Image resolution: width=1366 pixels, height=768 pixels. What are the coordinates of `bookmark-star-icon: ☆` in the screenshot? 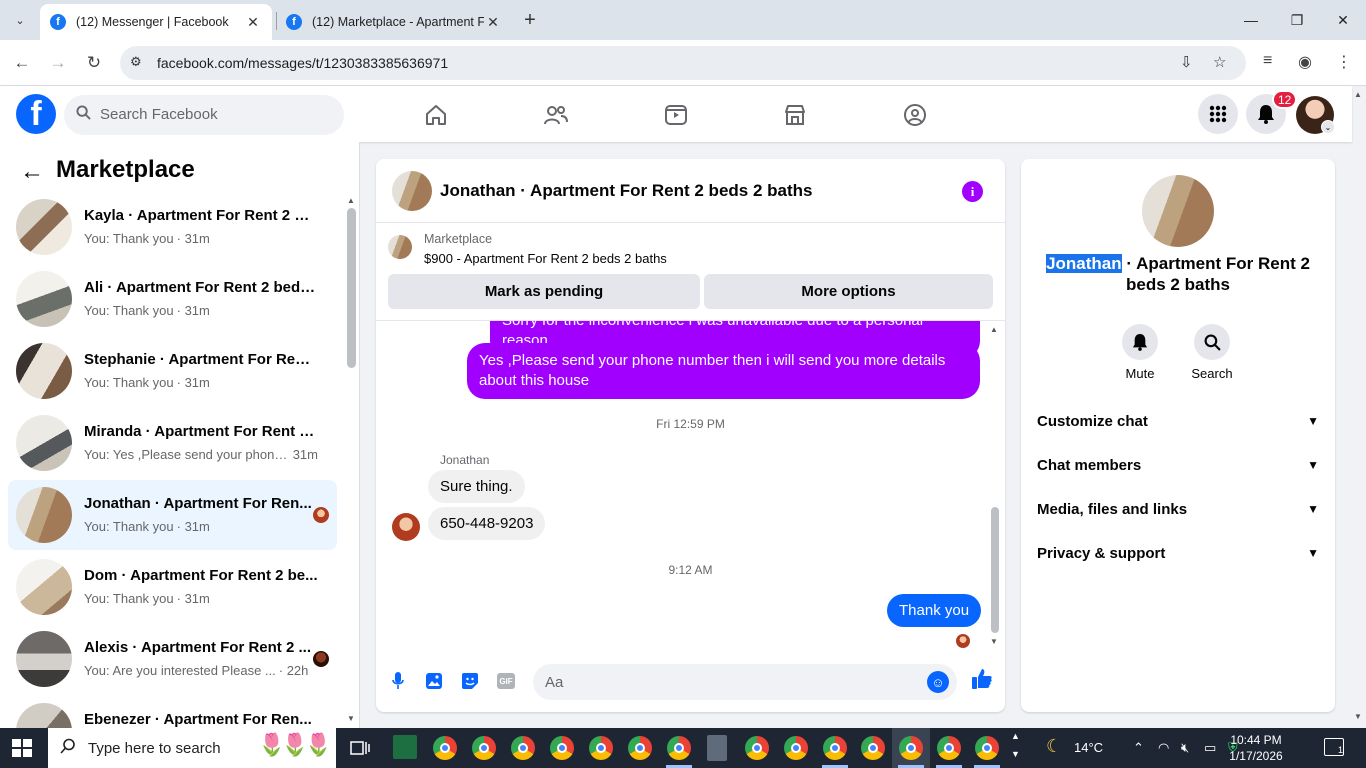 It's located at (1219, 62).